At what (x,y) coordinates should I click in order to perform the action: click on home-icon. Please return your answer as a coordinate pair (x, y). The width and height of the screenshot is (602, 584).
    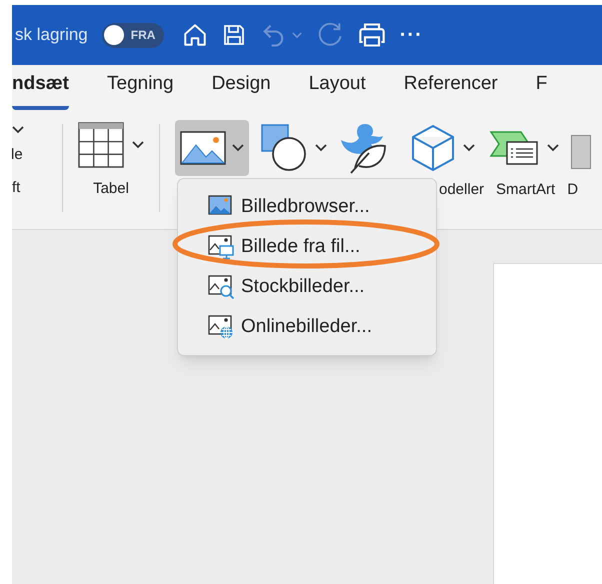
    Looking at the image, I should click on (195, 35).